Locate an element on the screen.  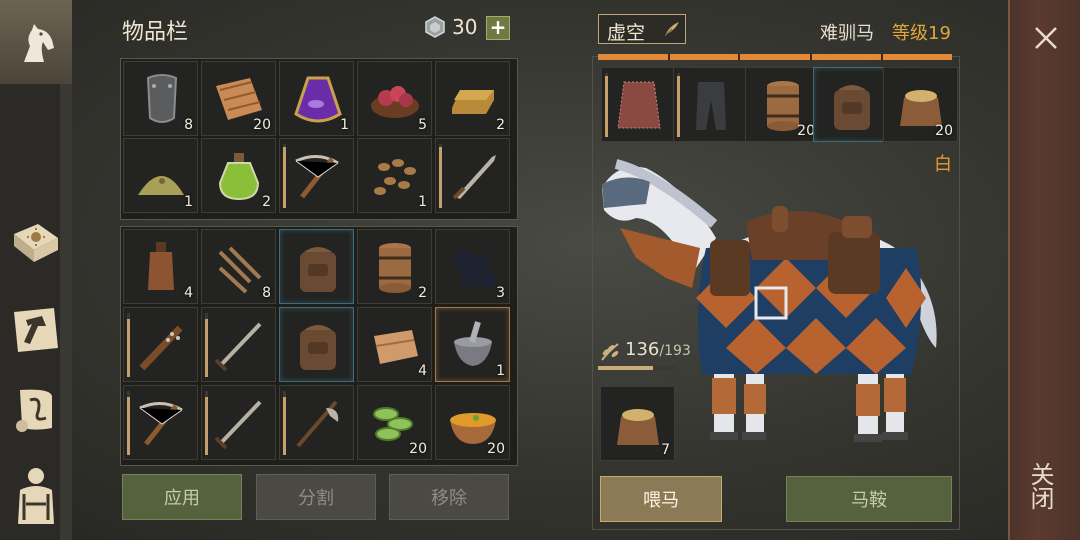
horse-food-readout: 136/193 is located at coordinates (658, 349).